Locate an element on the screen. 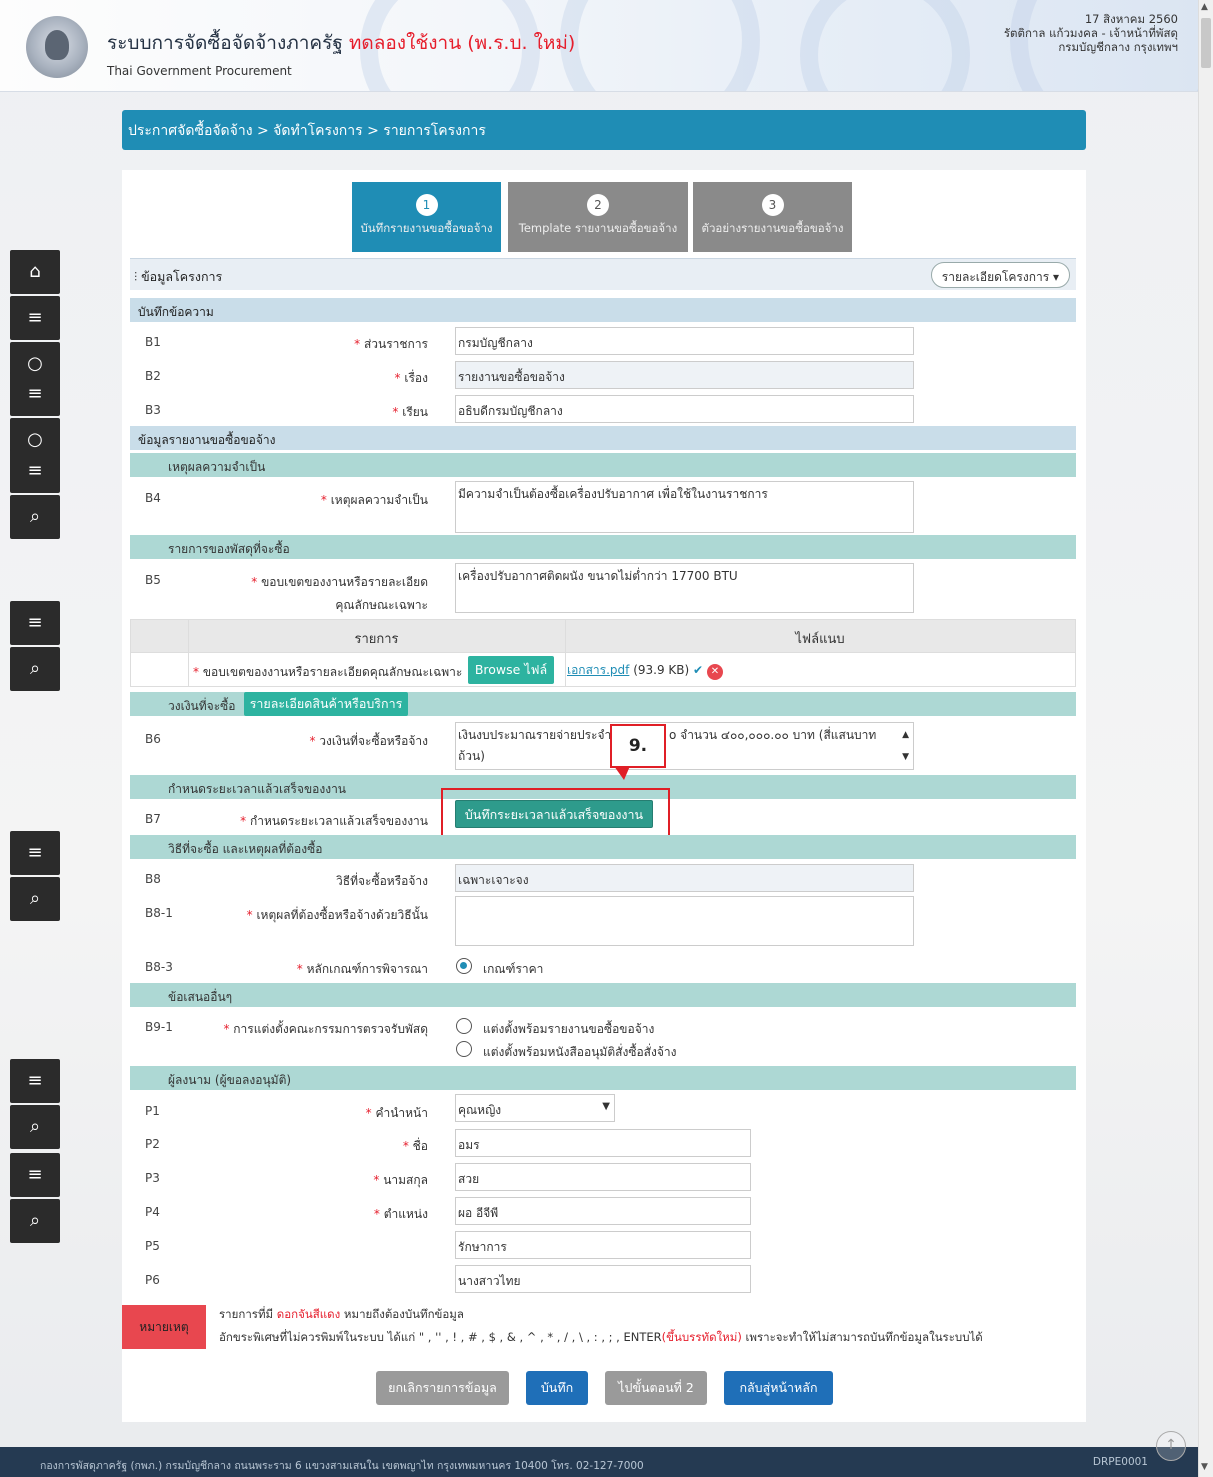 This screenshot has width=1213, height=1477. check-icon: ✔ is located at coordinates (698, 670).